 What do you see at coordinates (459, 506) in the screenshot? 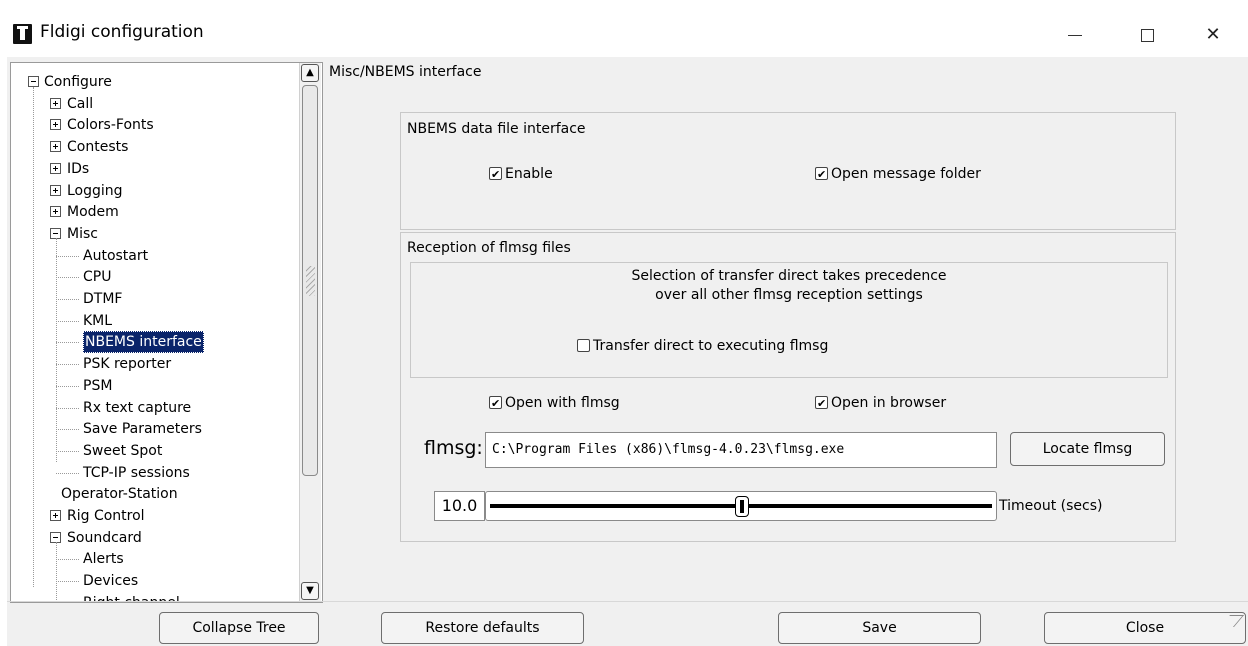
I see `timeout-value: 10.0` at bounding box center [459, 506].